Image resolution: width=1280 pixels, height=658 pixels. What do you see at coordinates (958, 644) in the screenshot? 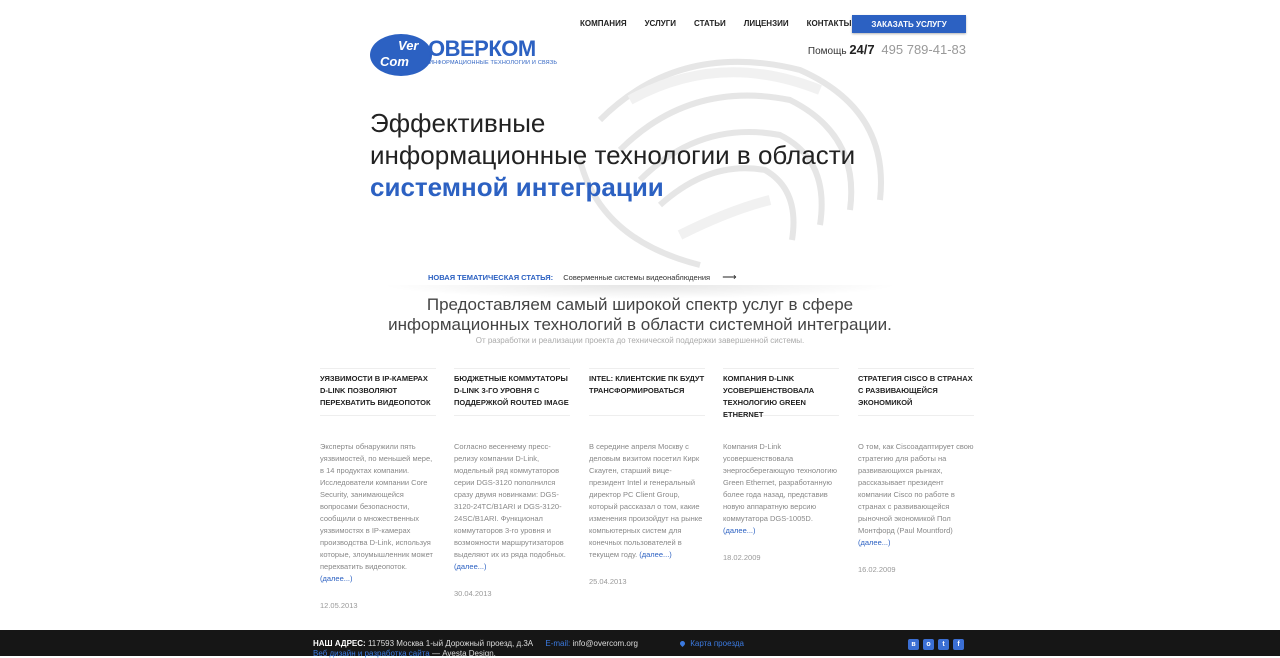
I see `facebook-icon: f` at bounding box center [958, 644].